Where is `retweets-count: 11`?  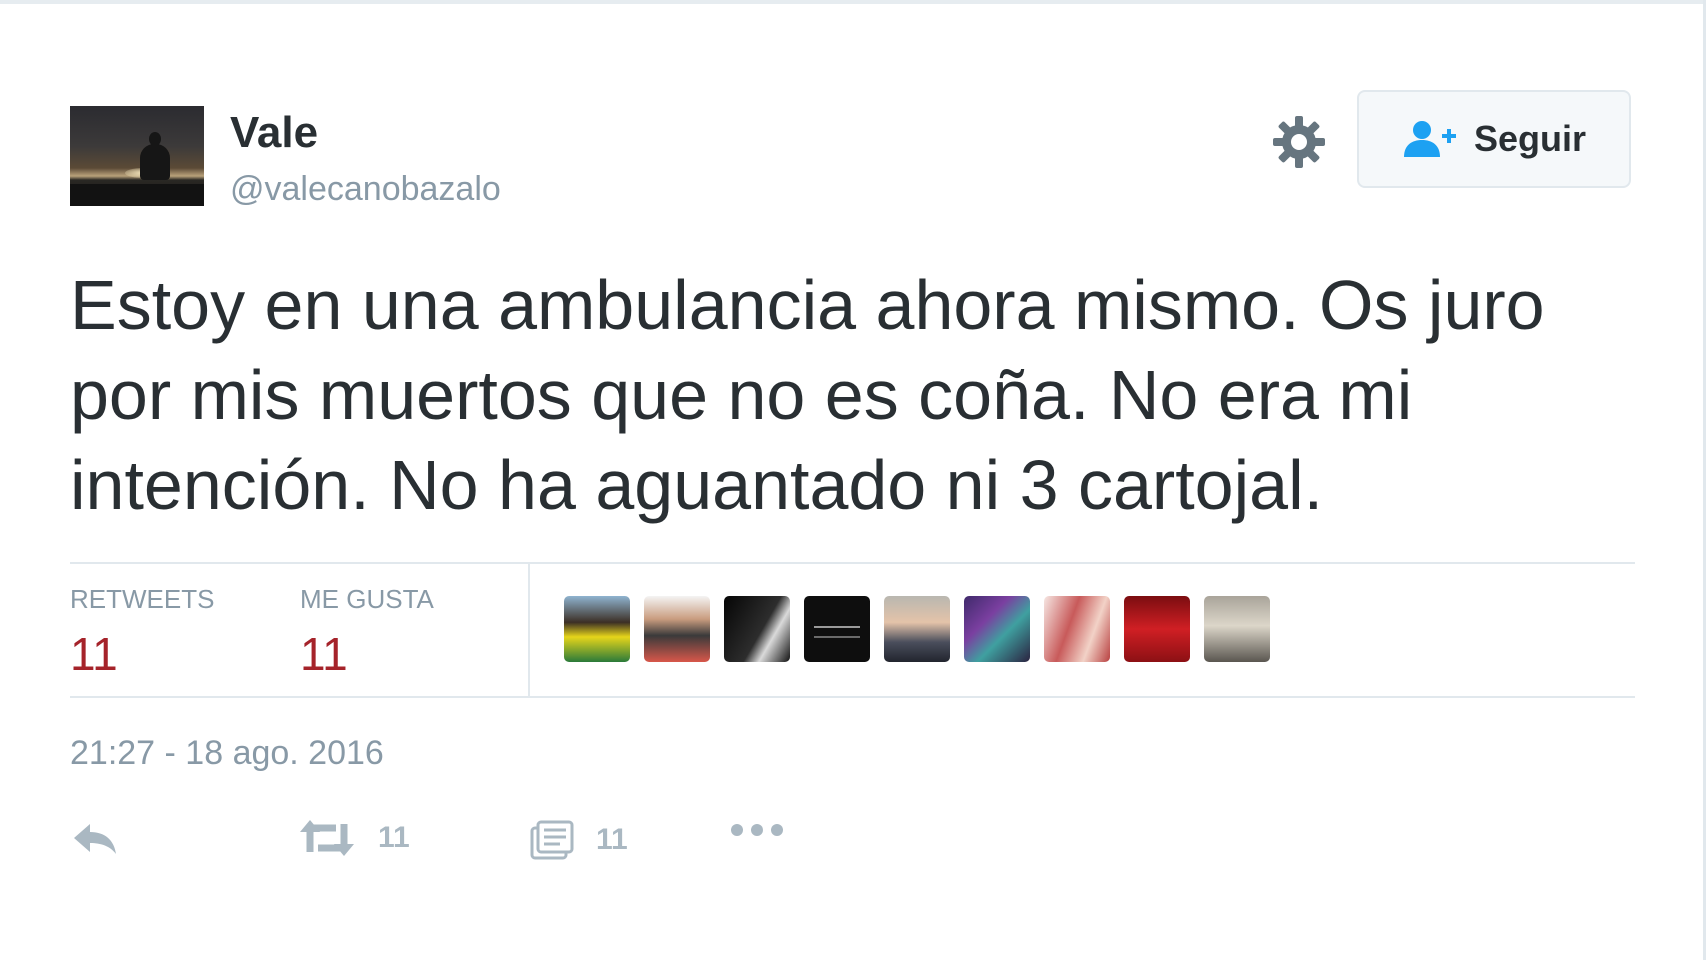
retweets-count: 11 is located at coordinates (94, 654).